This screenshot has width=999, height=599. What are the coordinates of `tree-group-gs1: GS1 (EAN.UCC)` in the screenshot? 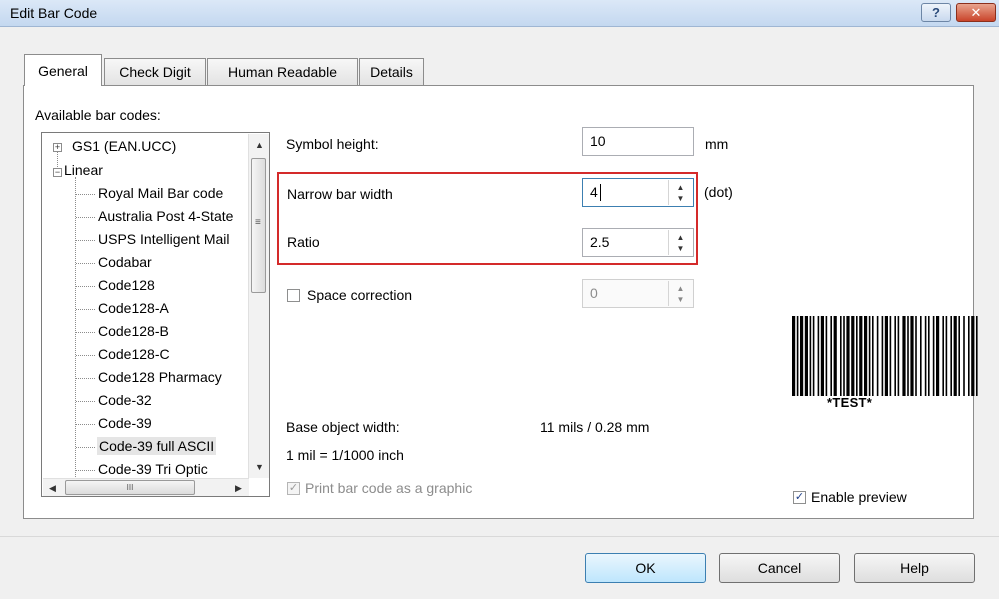 It's located at (124, 146).